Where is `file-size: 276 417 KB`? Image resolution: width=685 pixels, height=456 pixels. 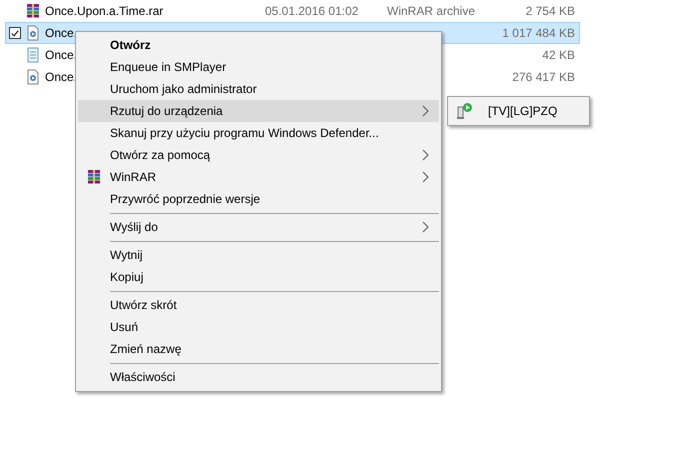
file-size: 276 417 KB is located at coordinates (543, 77).